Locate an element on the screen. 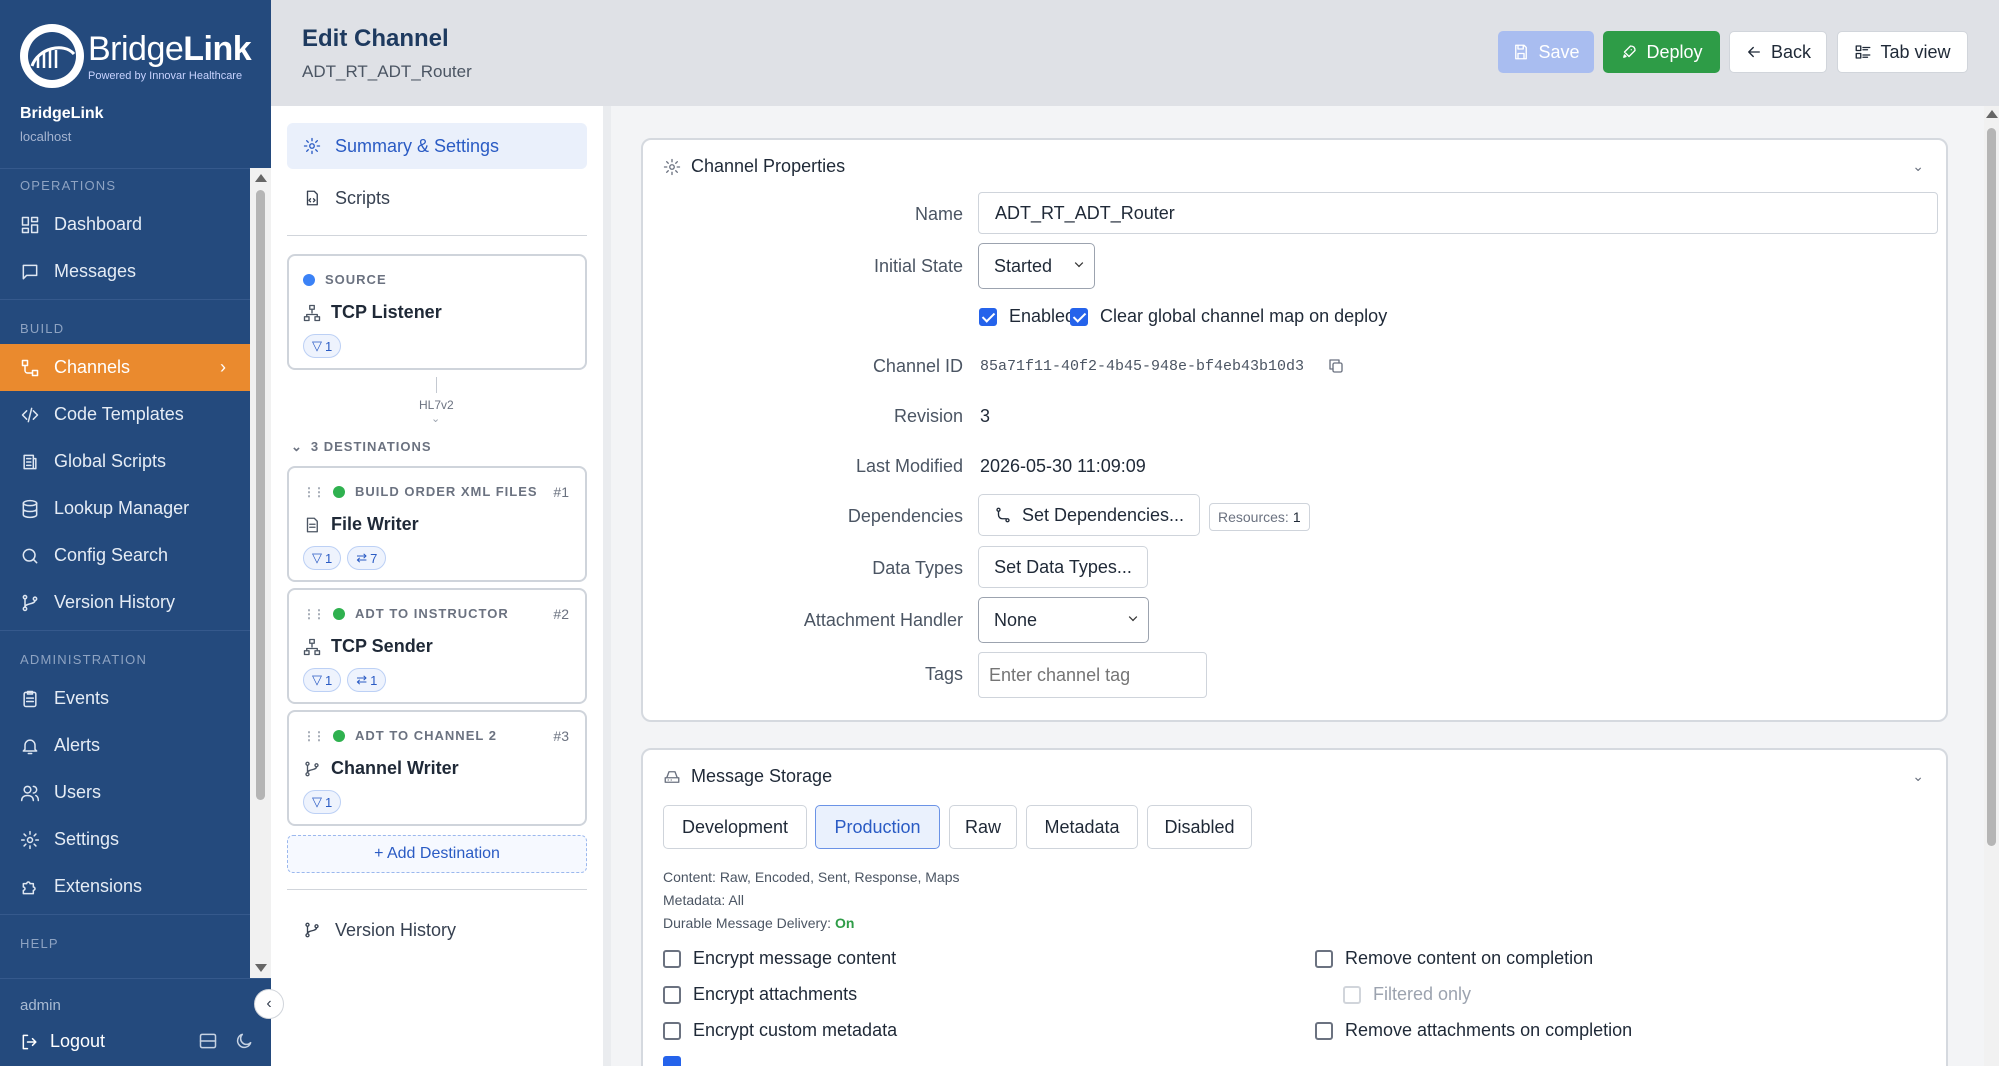 The height and width of the screenshot is (1066, 1999). status-dot is located at coordinates (309, 279).